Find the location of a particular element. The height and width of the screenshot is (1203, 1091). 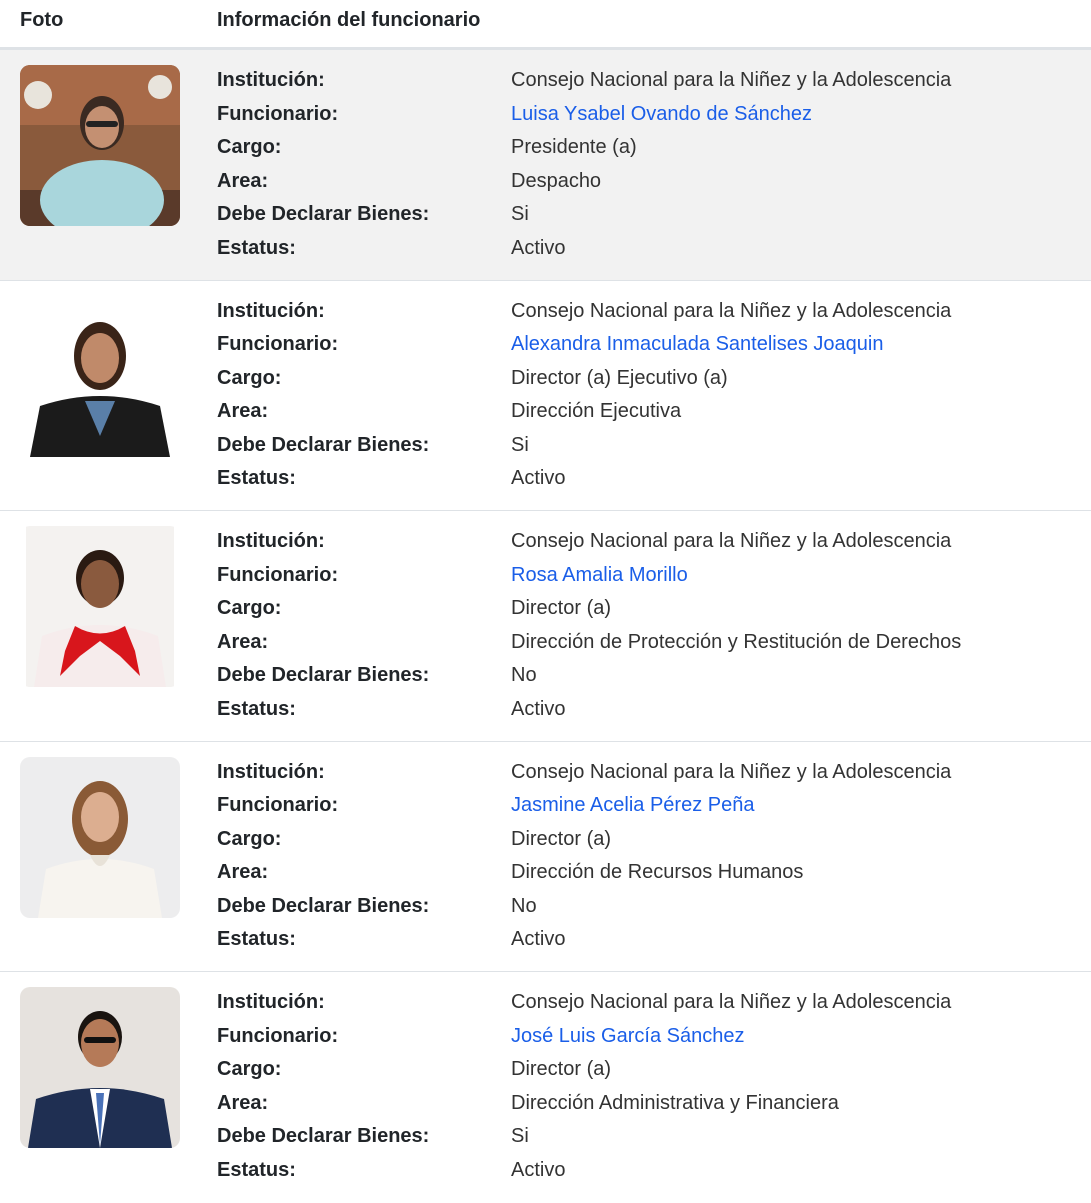

value-area: Dirección Ejecutiva is located at coordinates (596, 411).